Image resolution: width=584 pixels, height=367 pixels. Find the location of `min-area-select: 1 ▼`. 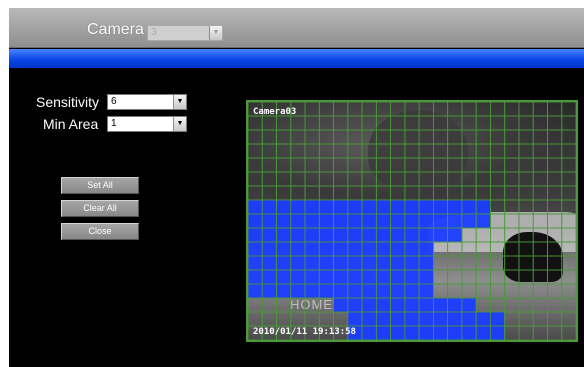

min-area-select: 1 ▼ is located at coordinates (147, 124).